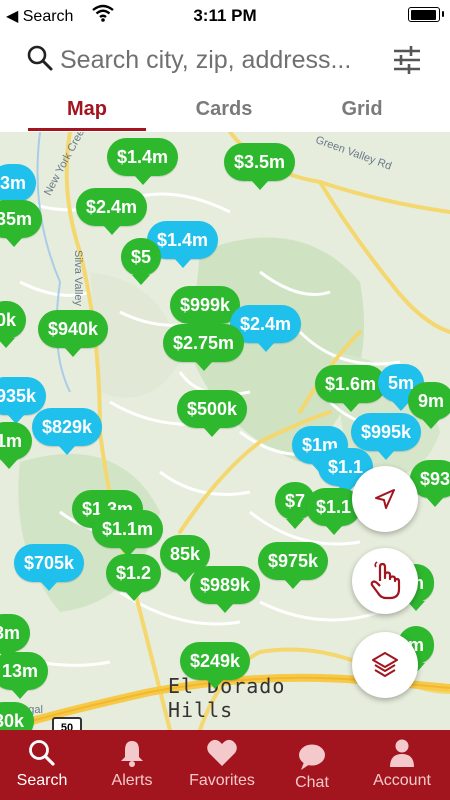 This screenshot has width=450, height=800. I want to click on view-tabs: Map Cards Grid, so click(225, 111).